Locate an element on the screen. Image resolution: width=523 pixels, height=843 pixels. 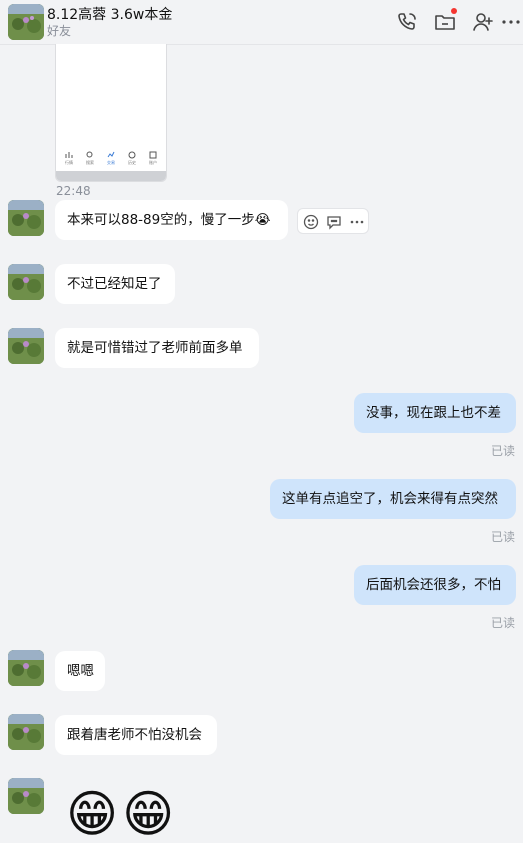
message-bubble-outgoing: 后面机会还很多，不怕 is located at coordinates (435, 585).